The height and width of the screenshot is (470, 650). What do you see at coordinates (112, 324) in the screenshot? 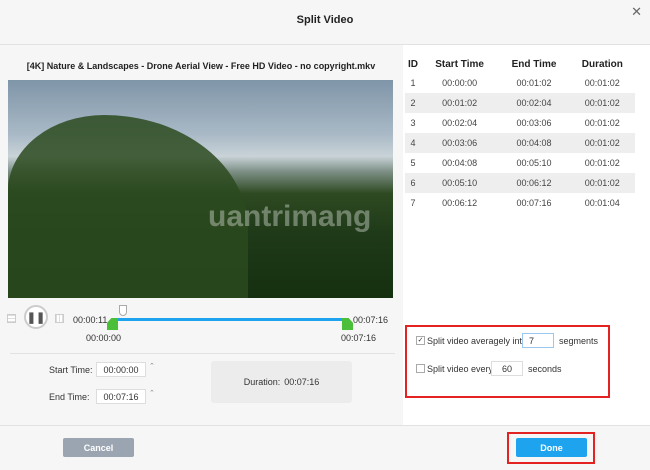
I see `start-handle` at bounding box center [112, 324].